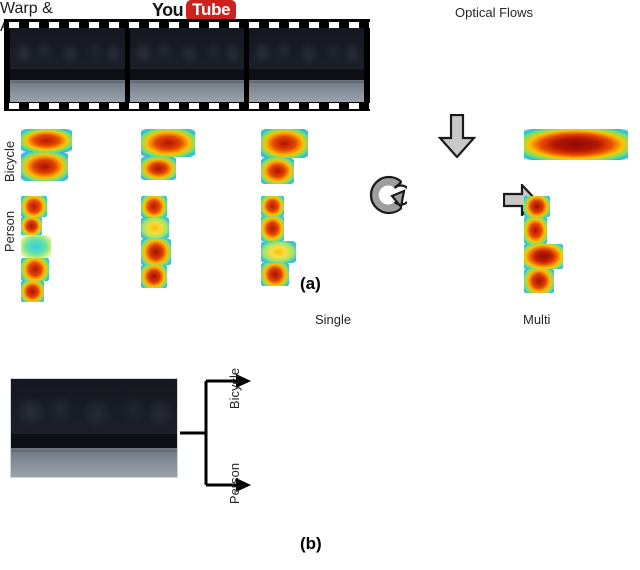 The image size is (640, 570). I want to click on mask-person-multi, so click(551, 482).